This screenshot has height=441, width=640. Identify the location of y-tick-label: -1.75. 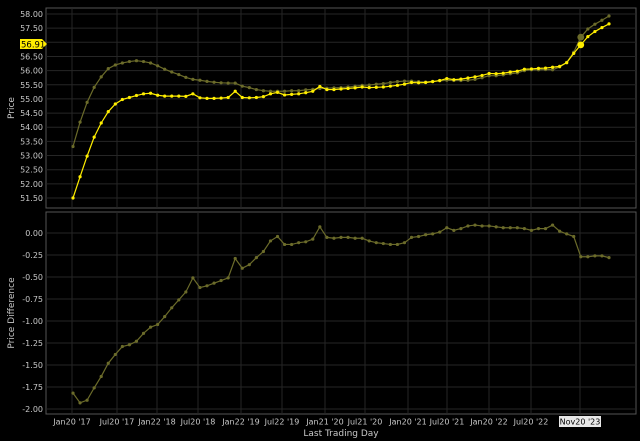
(32, 387).